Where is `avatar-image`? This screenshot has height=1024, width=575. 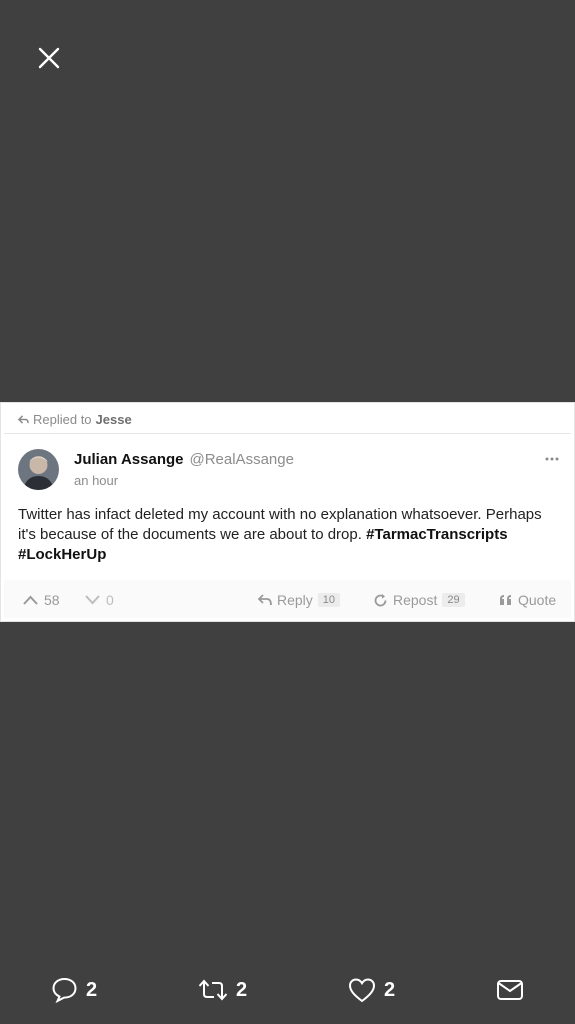
avatar-image is located at coordinates (38, 469).